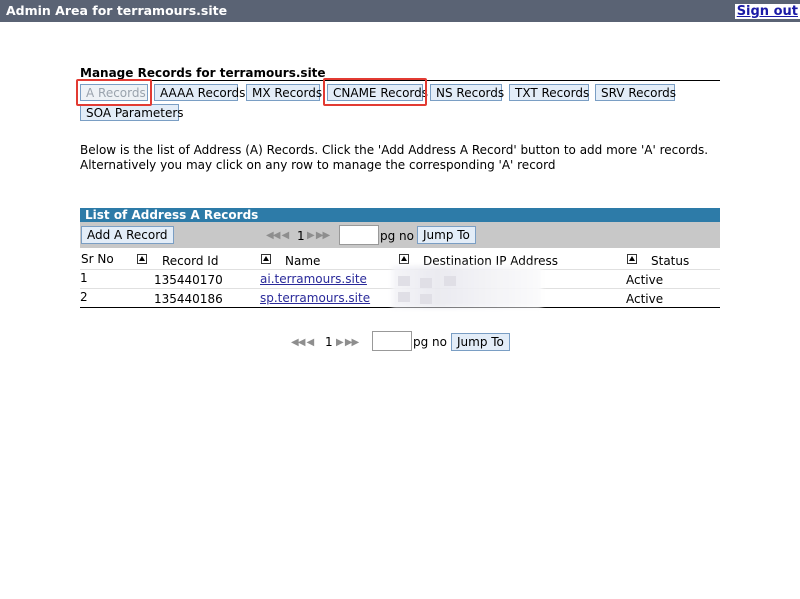 This screenshot has width=800, height=599. I want to click on list-toolbar: Add A Record ◀◀ ◀ 1 ▶ ▶▶ pg no Jump To, so click(400, 235).